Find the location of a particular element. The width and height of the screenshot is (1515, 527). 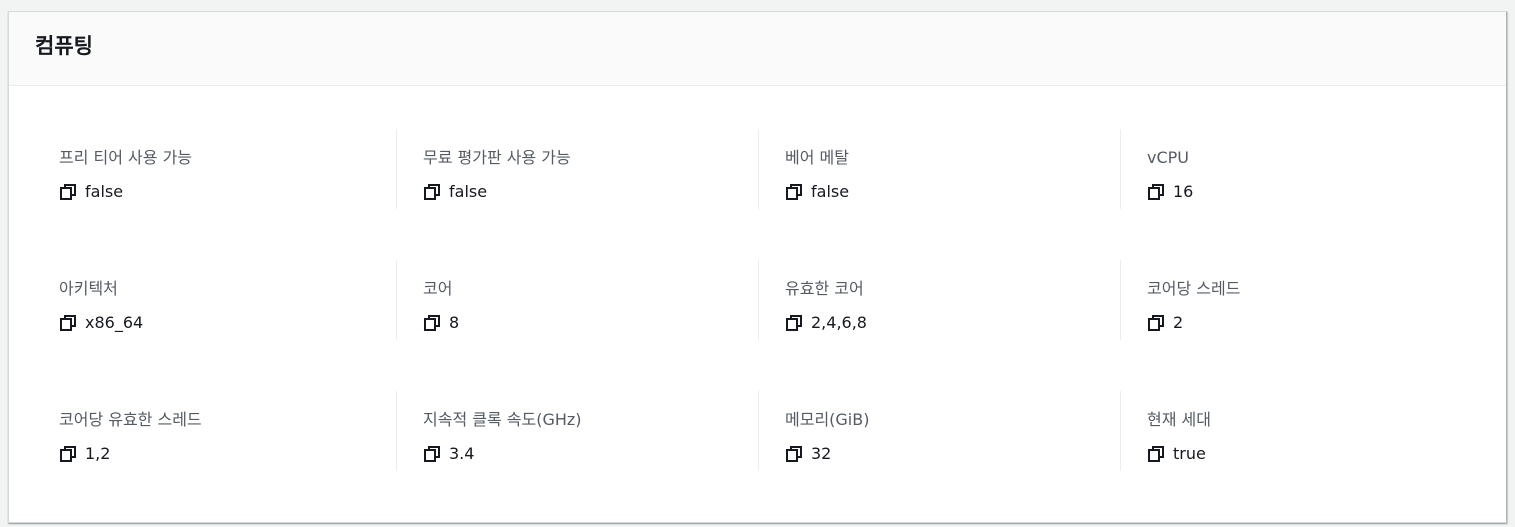

panel-header: 컴퓨팅 is located at coordinates (757, 49).